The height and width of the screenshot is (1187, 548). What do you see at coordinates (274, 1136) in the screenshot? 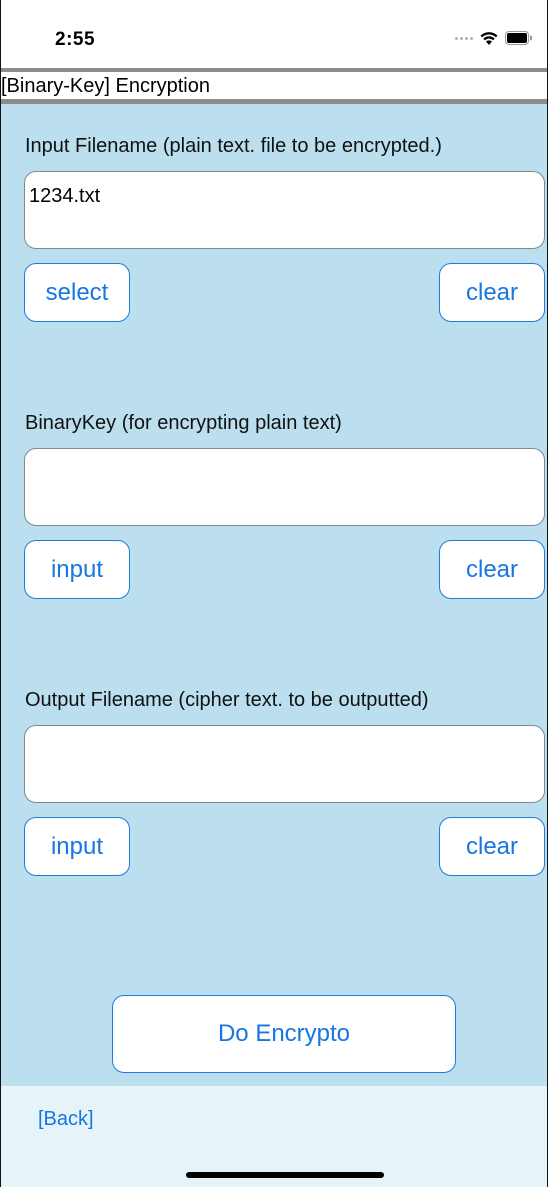
I see `bottom-toolbar: [Back]` at bounding box center [274, 1136].